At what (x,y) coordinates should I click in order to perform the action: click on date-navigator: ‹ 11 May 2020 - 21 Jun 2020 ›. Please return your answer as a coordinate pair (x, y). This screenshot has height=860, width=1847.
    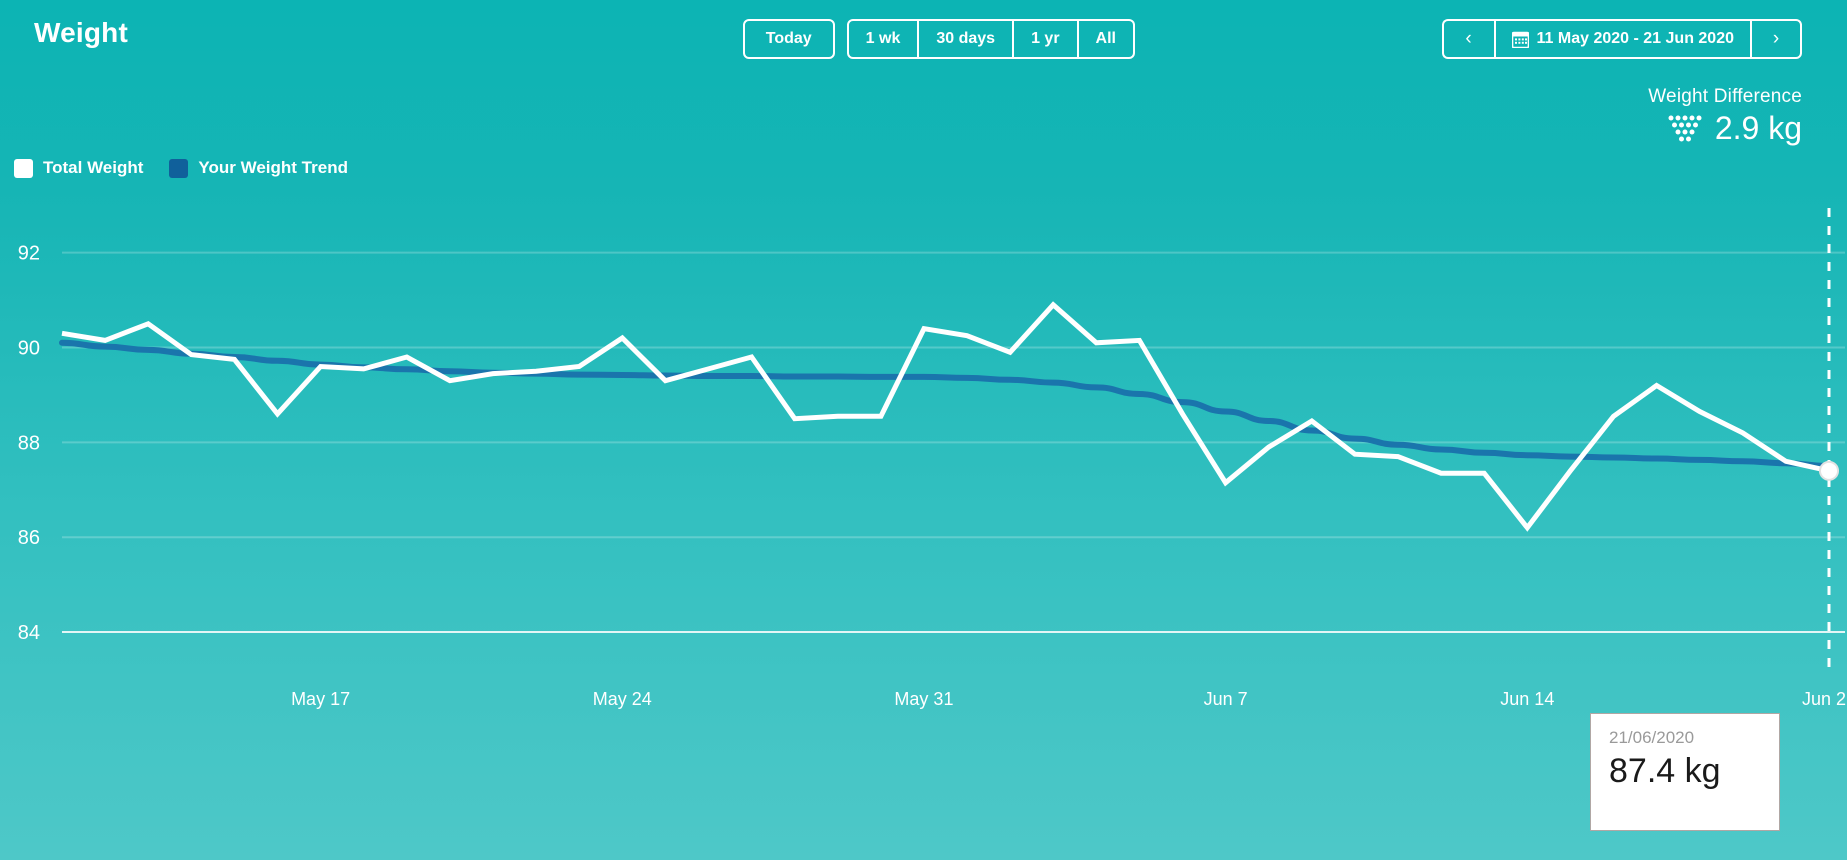
    Looking at the image, I should click on (1621, 39).